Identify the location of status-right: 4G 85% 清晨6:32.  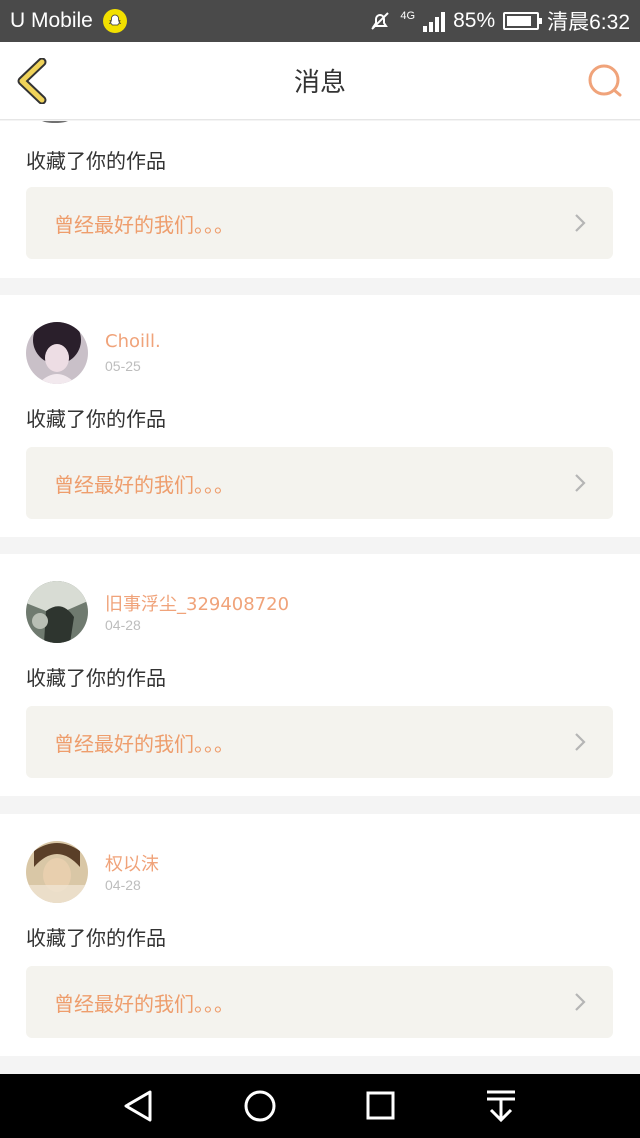
(499, 21).